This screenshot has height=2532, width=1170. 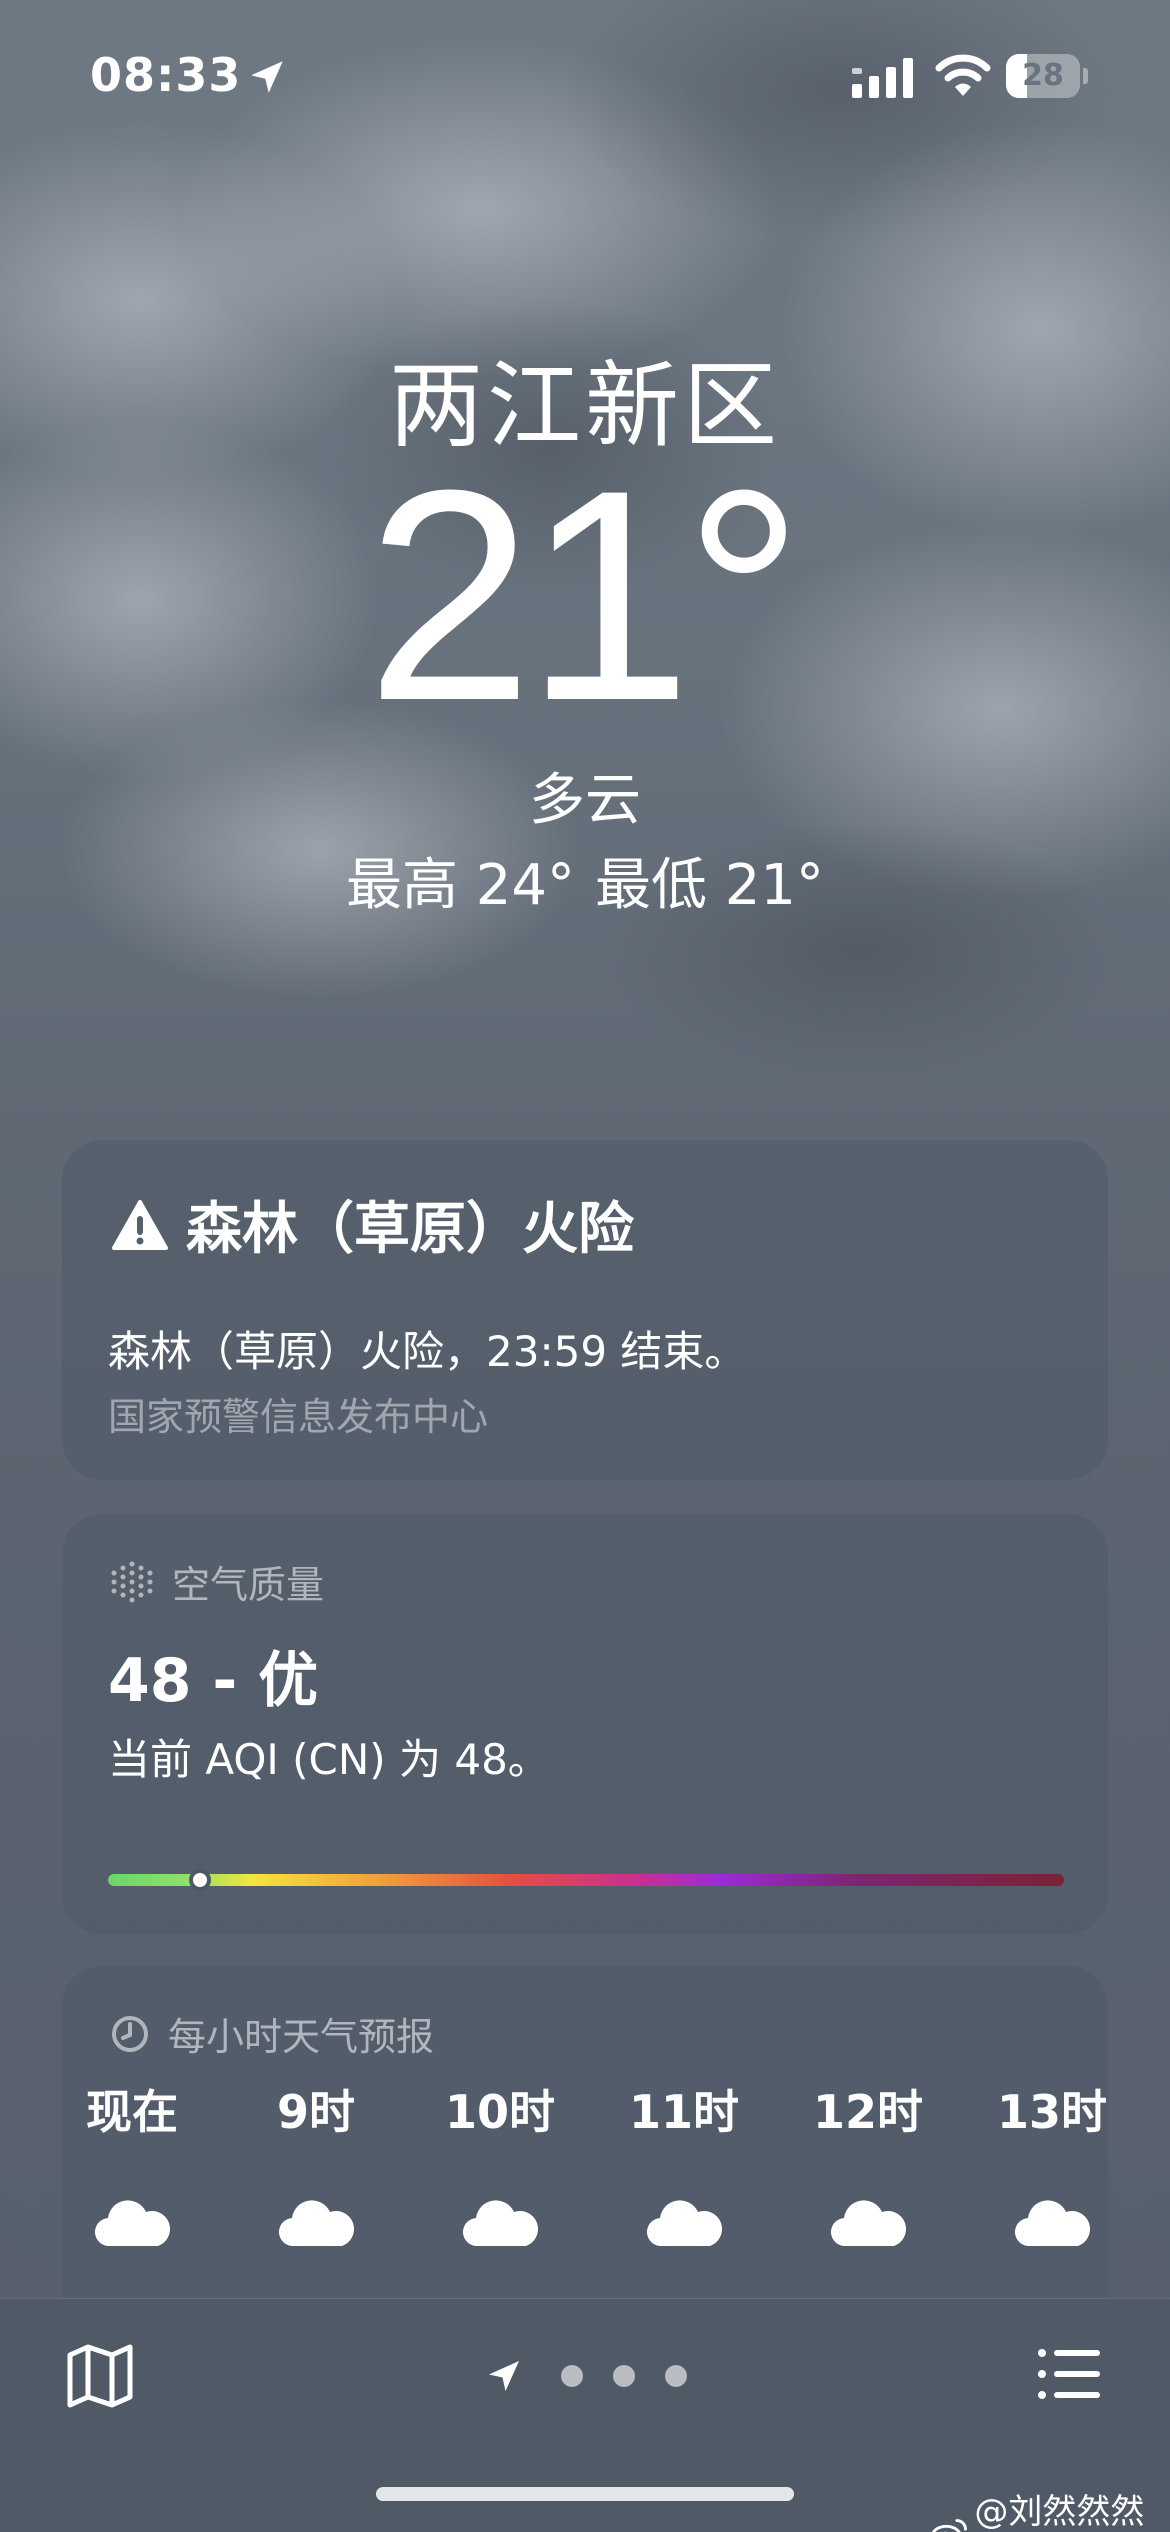 I want to click on low-temperature: 最低 21°, so click(x=710, y=885).